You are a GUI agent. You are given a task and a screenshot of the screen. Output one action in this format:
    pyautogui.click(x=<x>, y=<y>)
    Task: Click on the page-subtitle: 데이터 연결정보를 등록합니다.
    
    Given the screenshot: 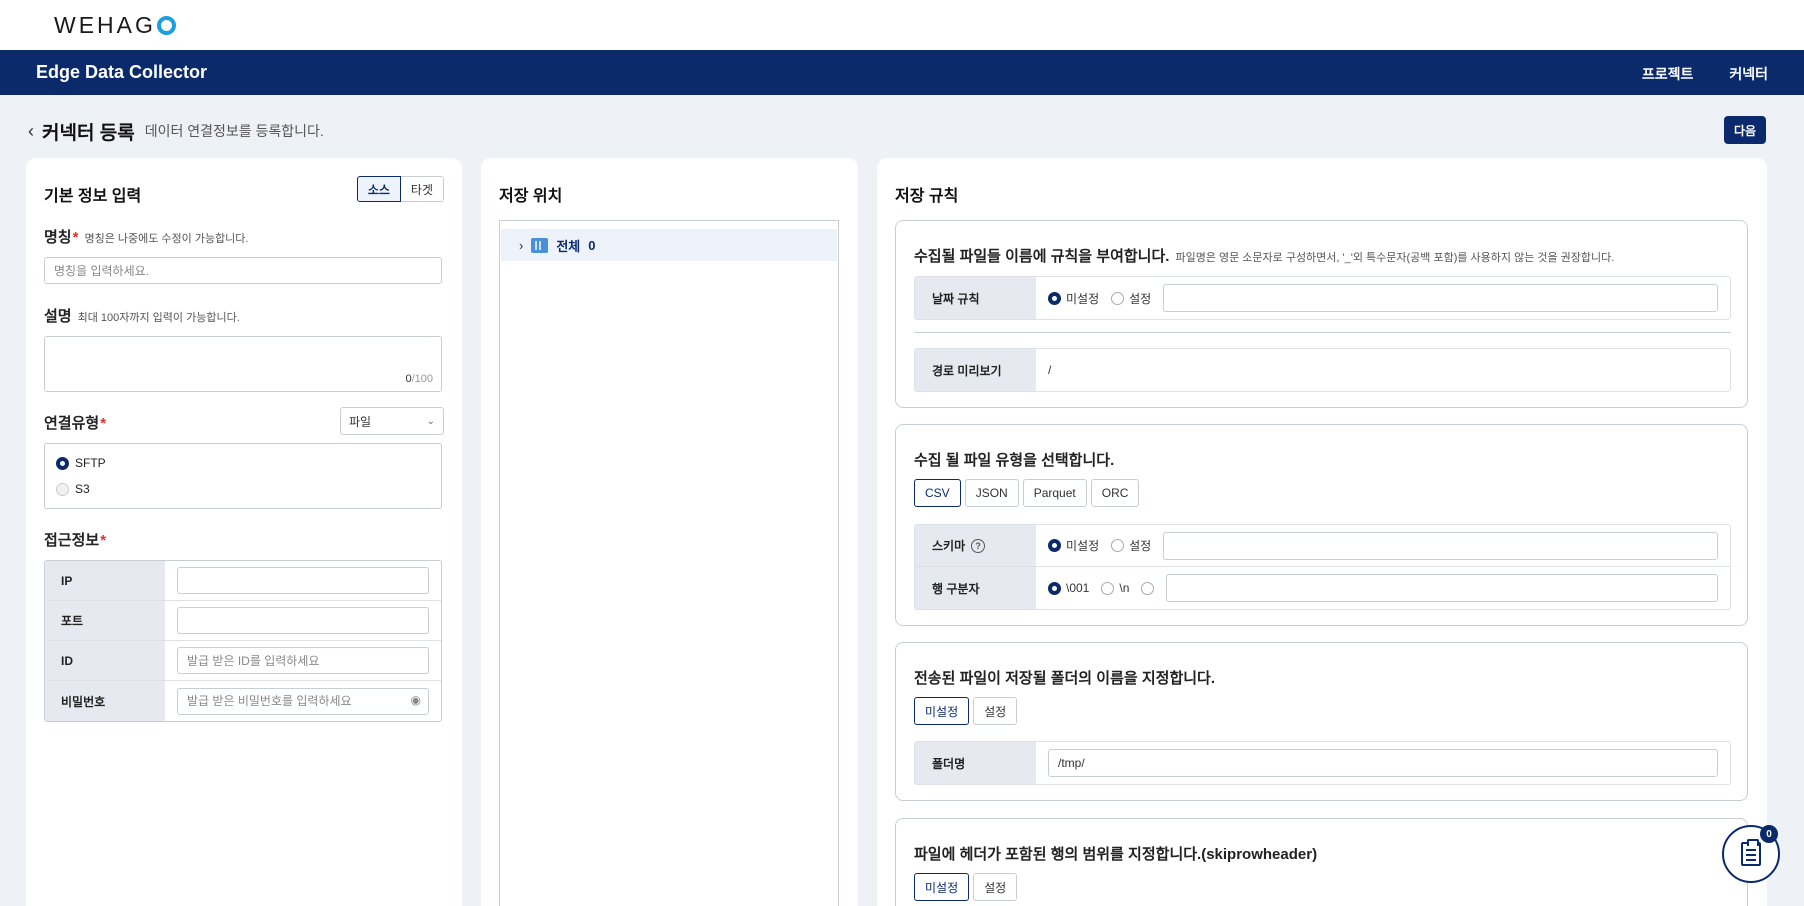 What is the action you would take?
    pyautogui.click(x=234, y=131)
    